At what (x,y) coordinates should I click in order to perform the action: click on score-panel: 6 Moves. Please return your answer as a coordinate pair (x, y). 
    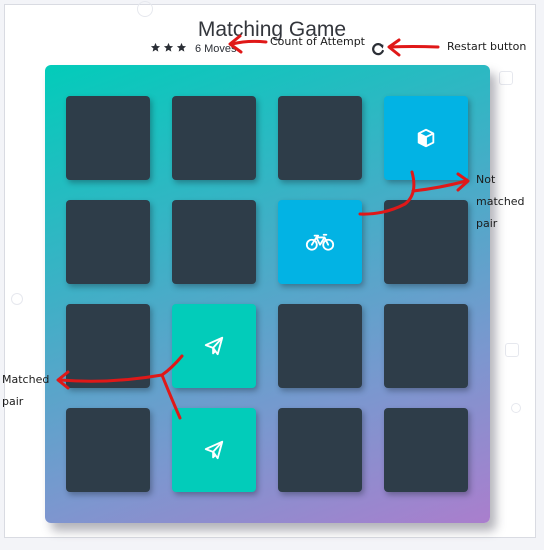
    Looking at the image, I should click on (193, 49).